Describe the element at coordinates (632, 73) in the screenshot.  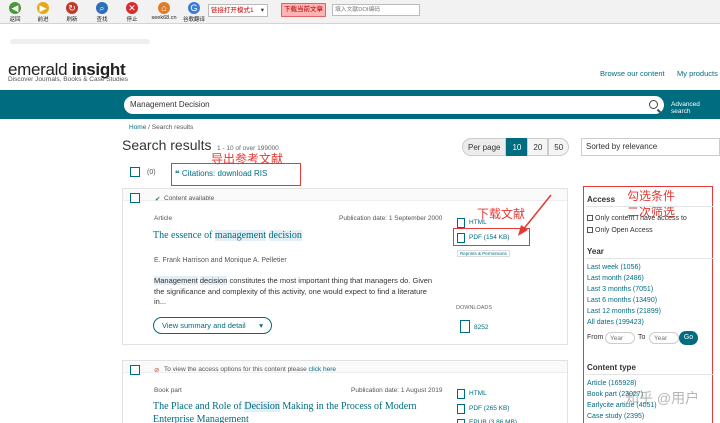
I see `nav-browse: Browse our content` at that location.